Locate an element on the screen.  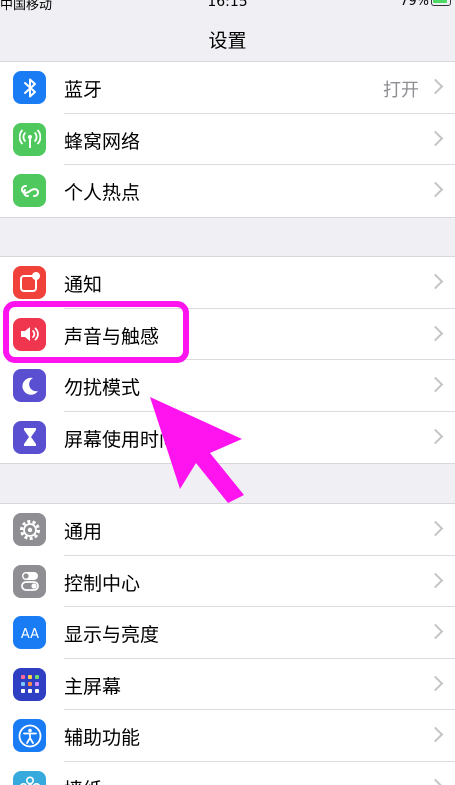
home-grid-icon is located at coordinates (29, 684).